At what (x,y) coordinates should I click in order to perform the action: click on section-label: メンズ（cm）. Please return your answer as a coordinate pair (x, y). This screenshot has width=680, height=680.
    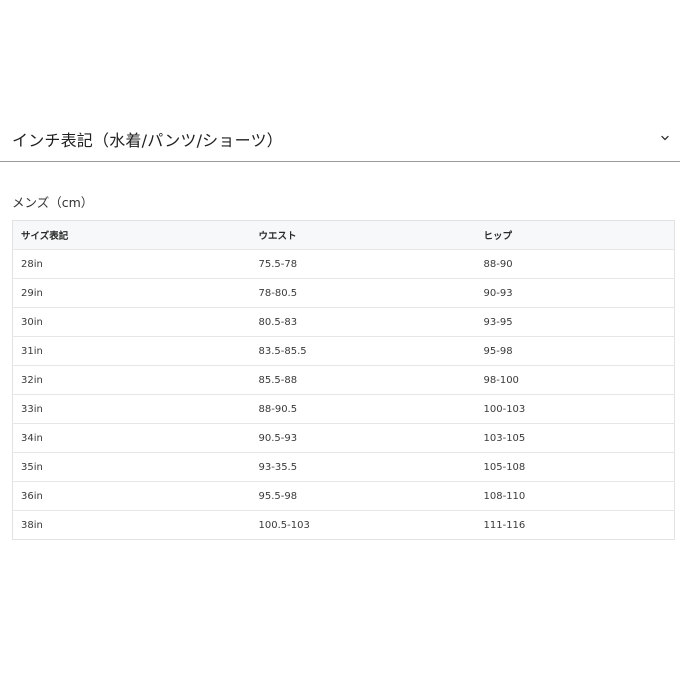
    Looking at the image, I should click on (53, 202).